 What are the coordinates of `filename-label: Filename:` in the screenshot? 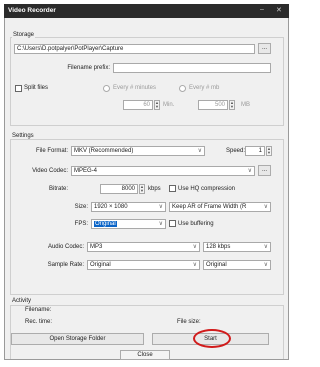 It's located at (38, 310).